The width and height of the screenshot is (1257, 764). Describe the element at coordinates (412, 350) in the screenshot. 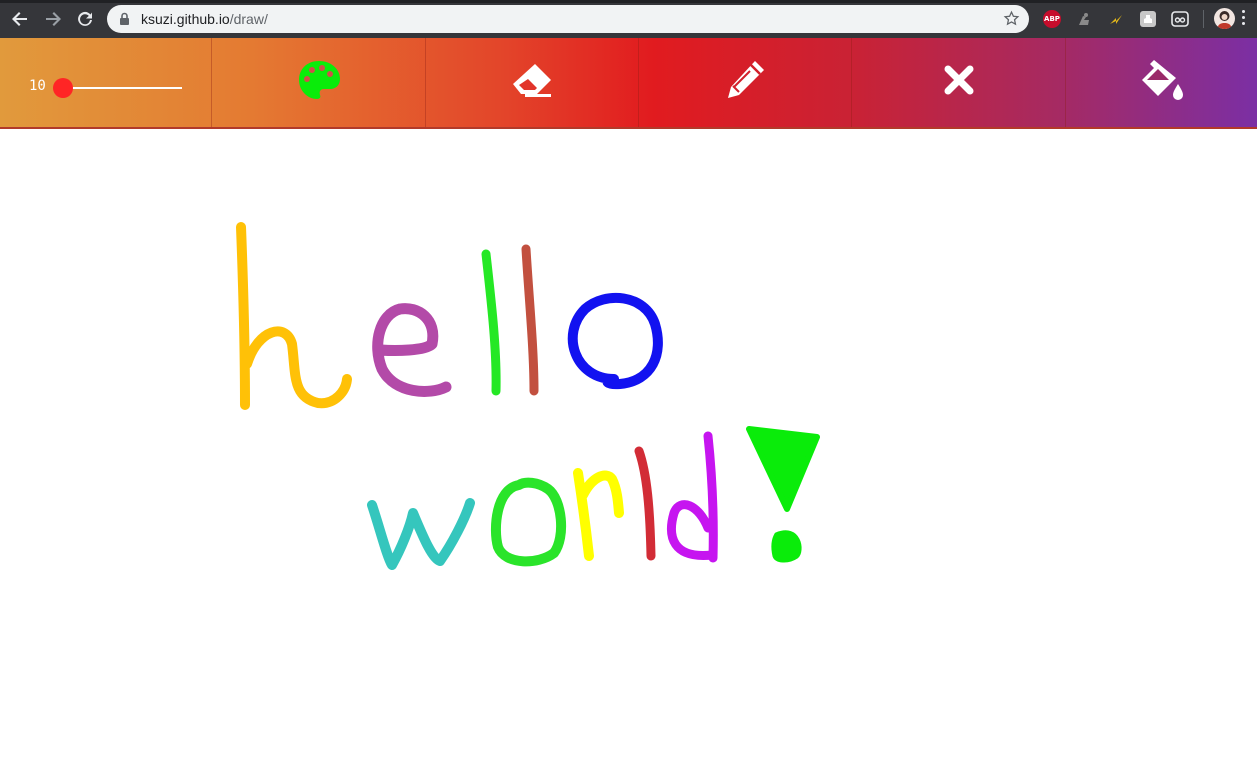

I see `stroke-e` at that location.